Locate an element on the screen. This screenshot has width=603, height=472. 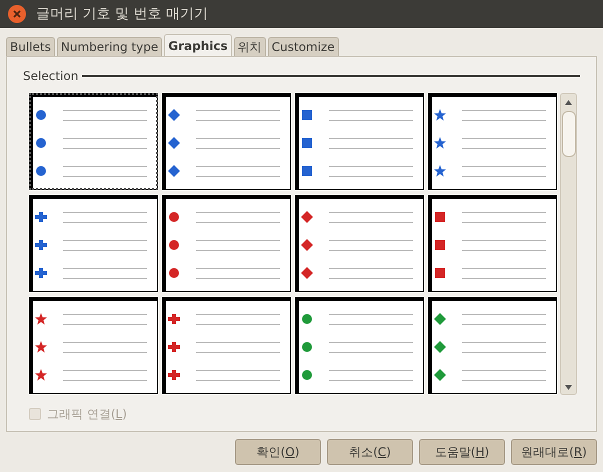
dialog-button: 확인(O) is located at coordinates (278, 452).